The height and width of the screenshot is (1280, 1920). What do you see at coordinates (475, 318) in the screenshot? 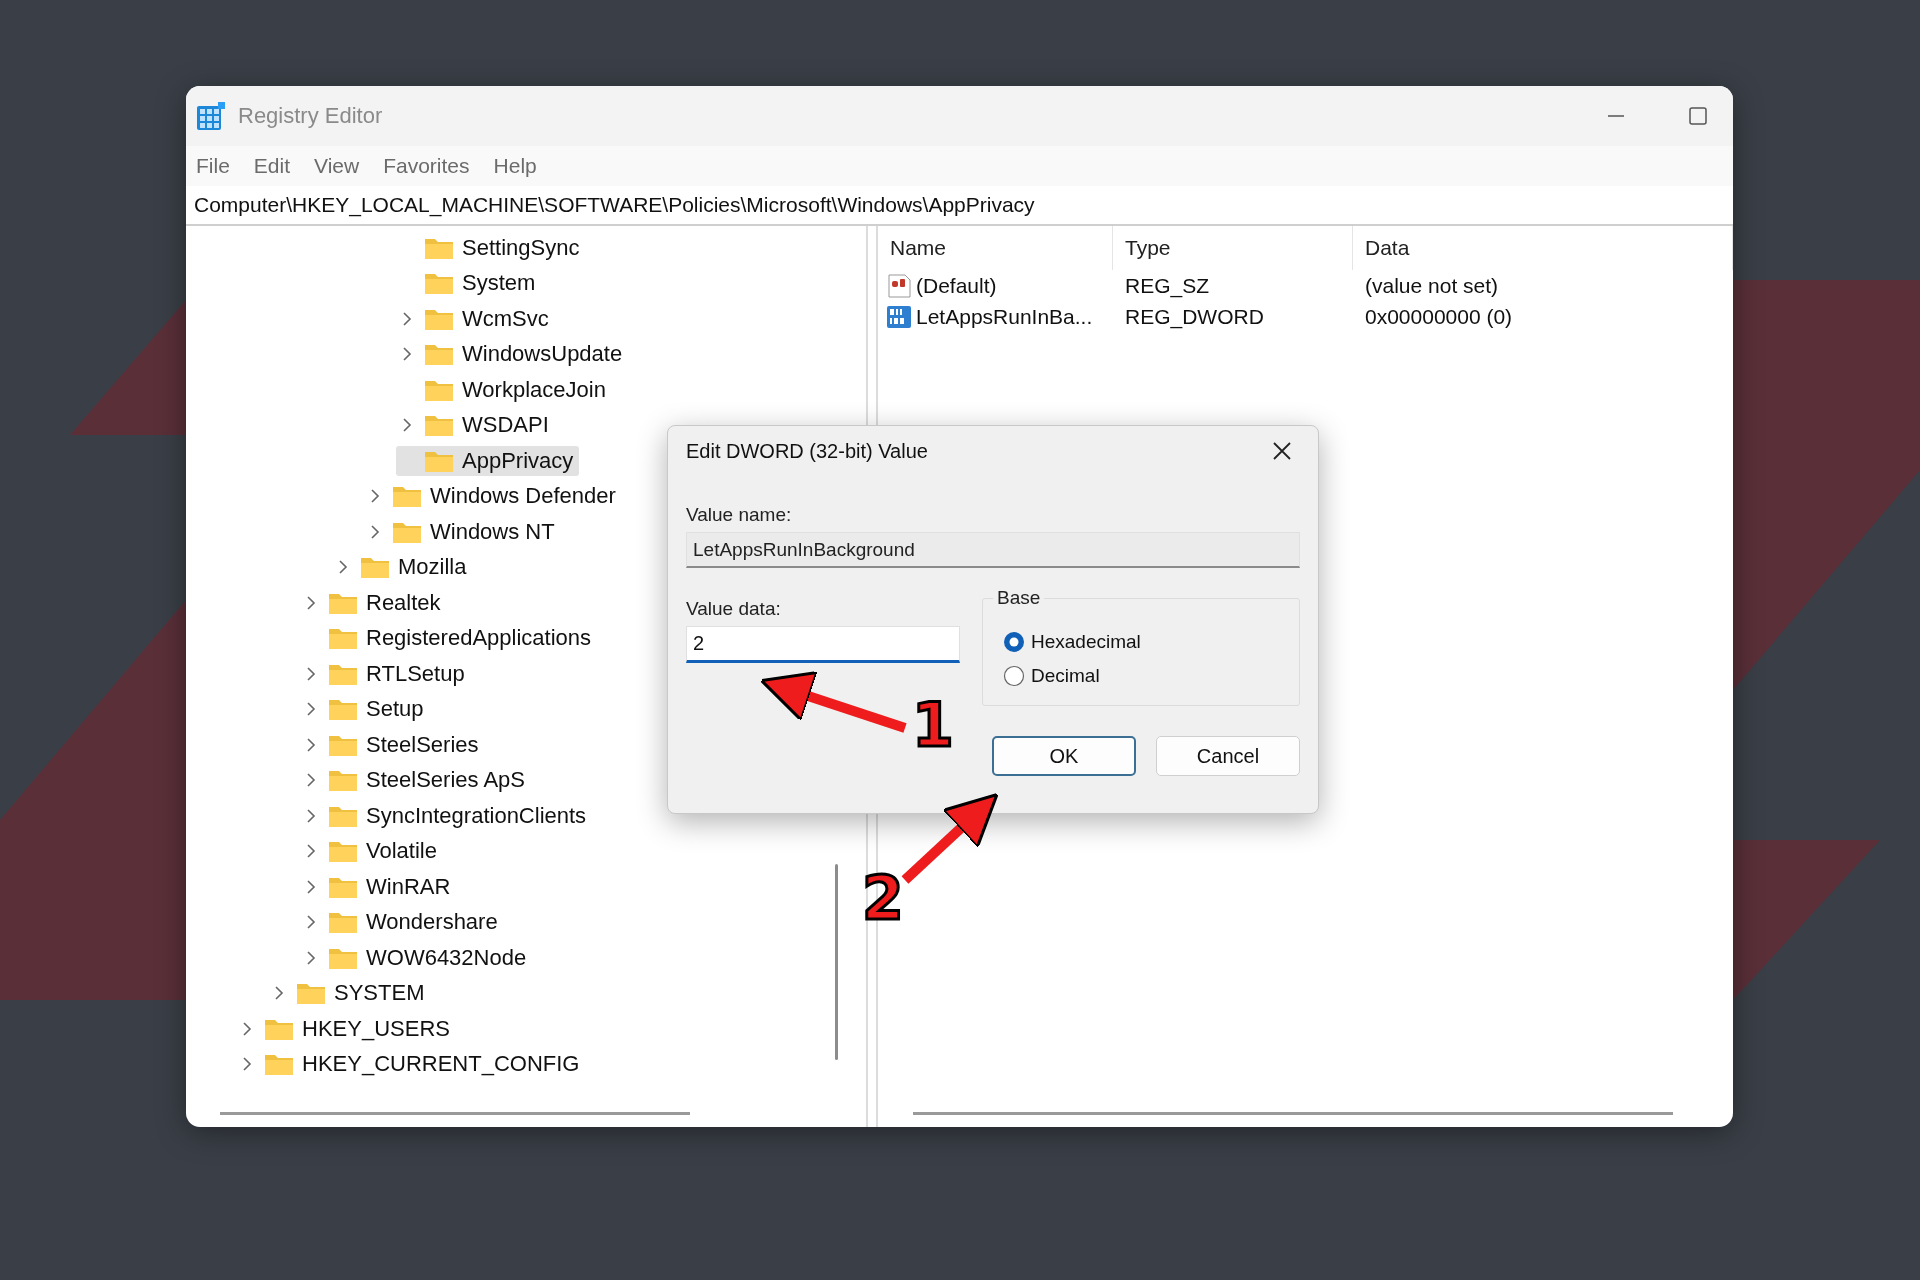
I see `tree-item: WcmSvc` at bounding box center [475, 318].